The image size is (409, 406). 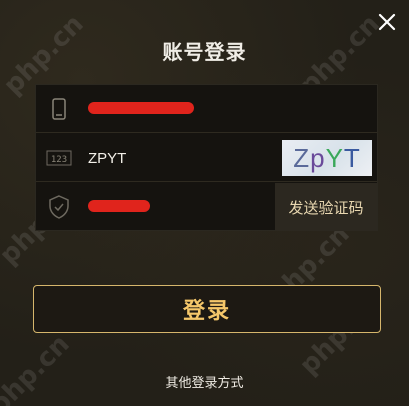 What do you see at coordinates (352, 157) in the screenshot?
I see `captcha-char: T` at bounding box center [352, 157].